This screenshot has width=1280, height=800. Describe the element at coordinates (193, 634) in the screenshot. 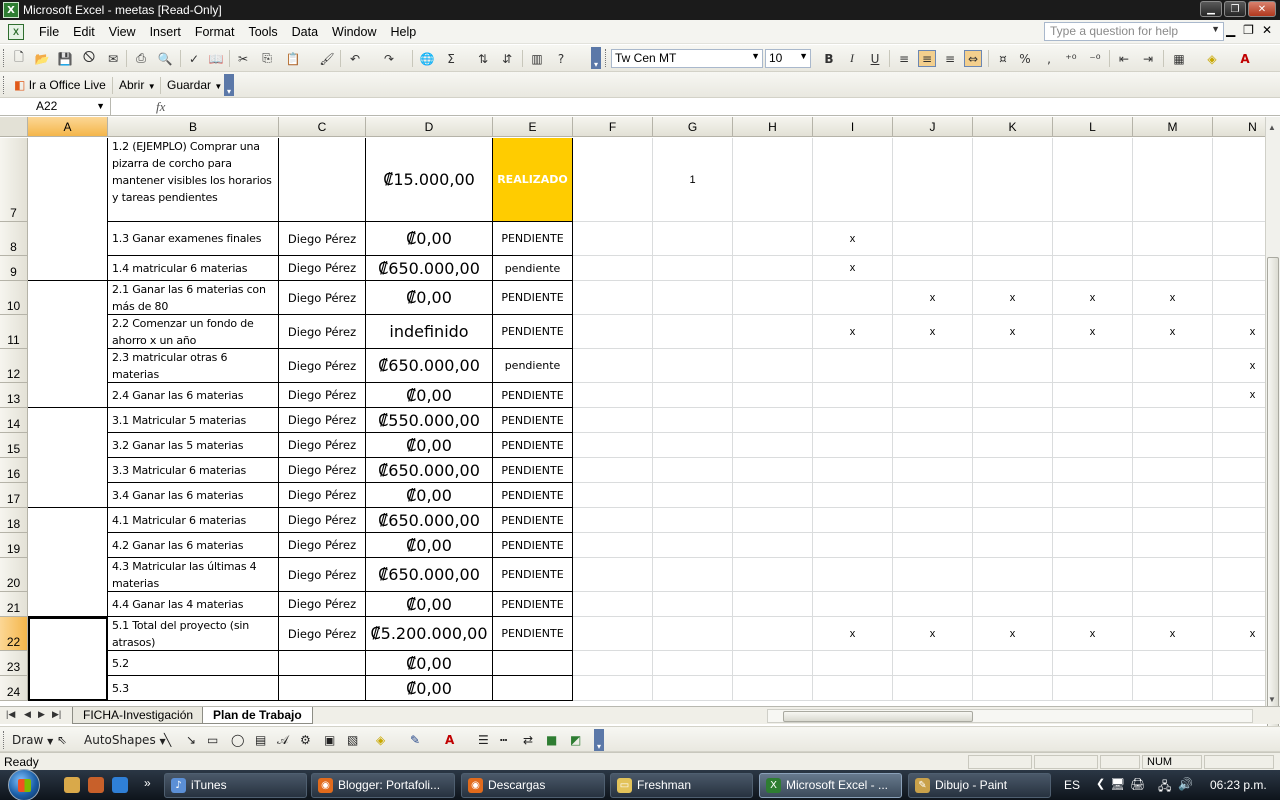

I see `cell-activity: 5.1 Total del proyecto (sin atrasos)` at that location.